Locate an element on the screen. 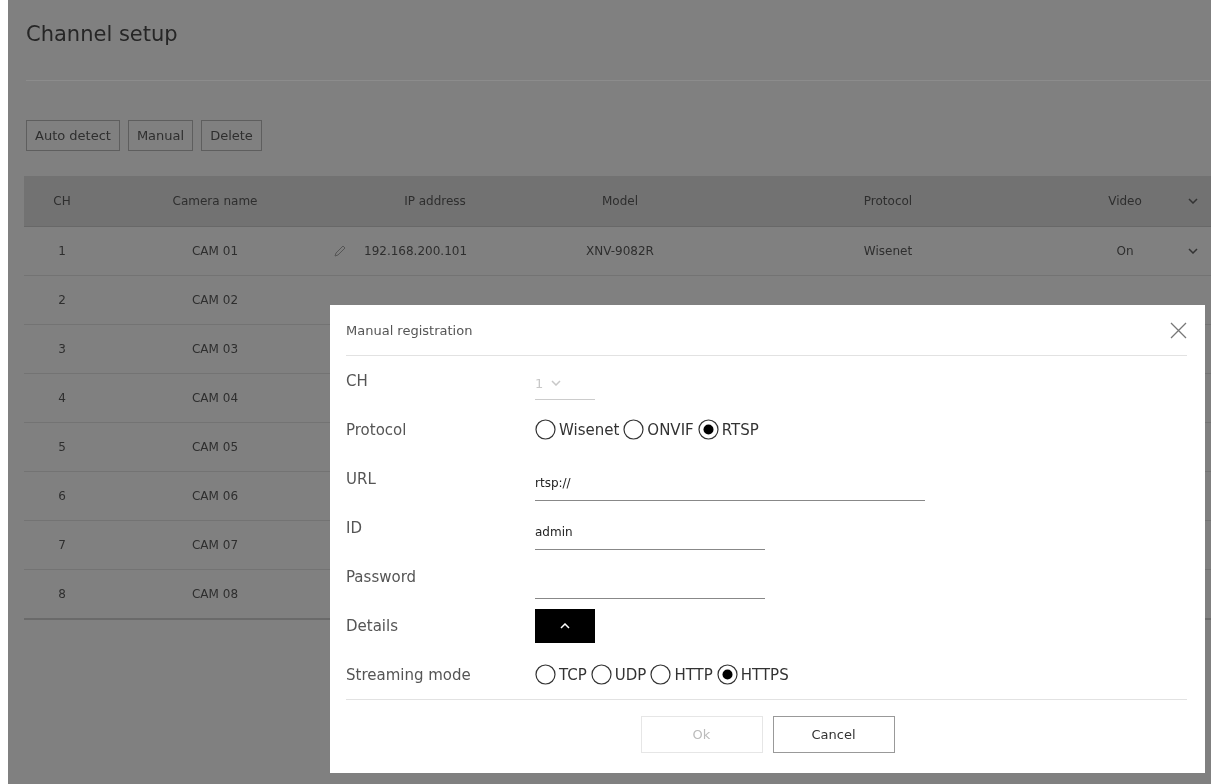  close-icon is located at coordinates (1178, 330).